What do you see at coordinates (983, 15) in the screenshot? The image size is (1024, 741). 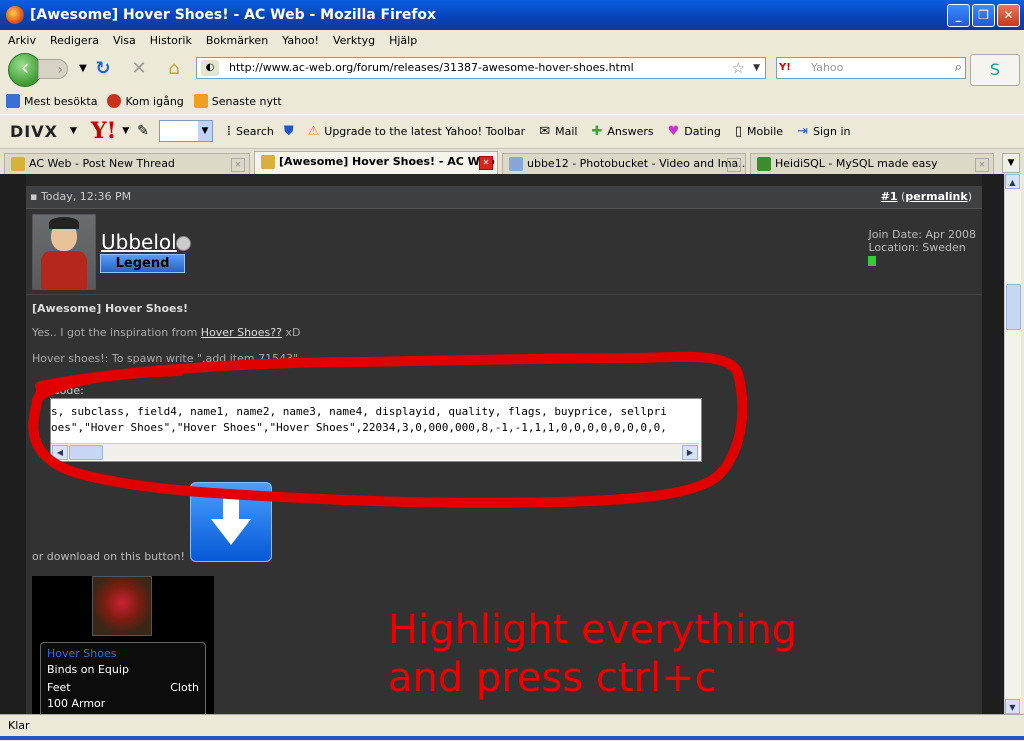 I see `maximize-button: ❐` at bounding box center [983, 15].